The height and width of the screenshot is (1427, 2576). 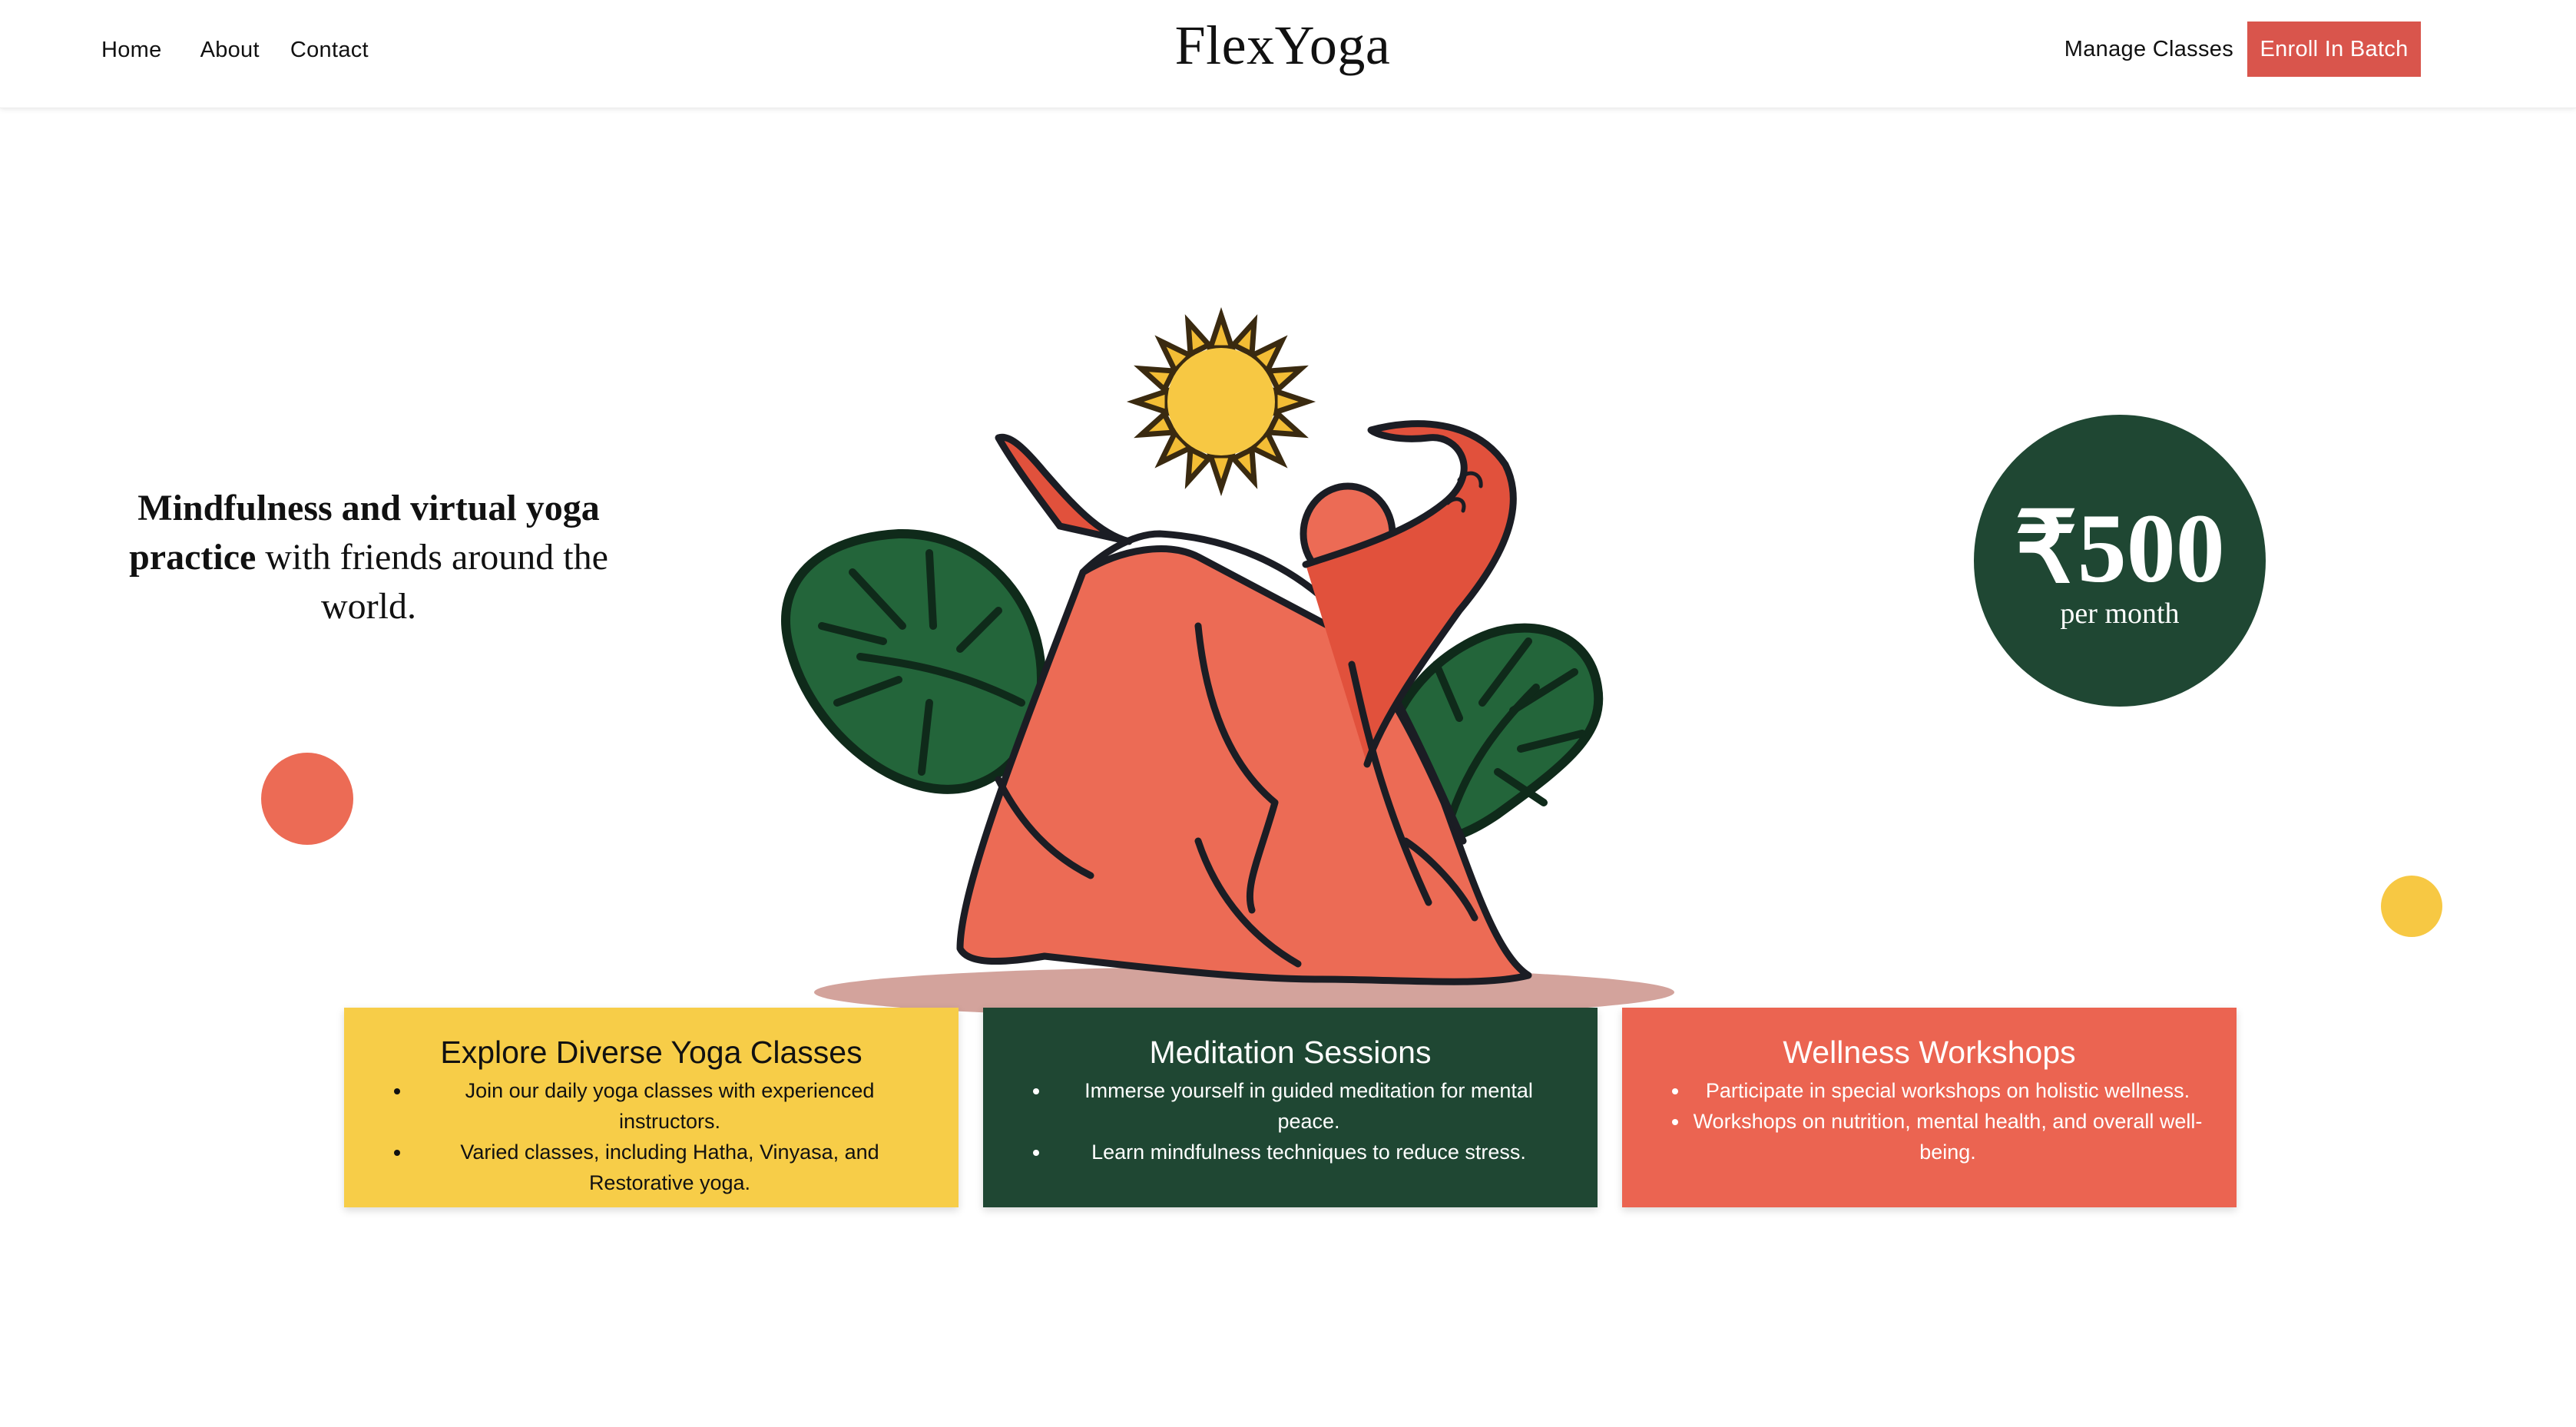 What do you see at coordinates (2120, 614) in the screenshot?
I see `price-period: per month` at bounding box center [2120, 614].